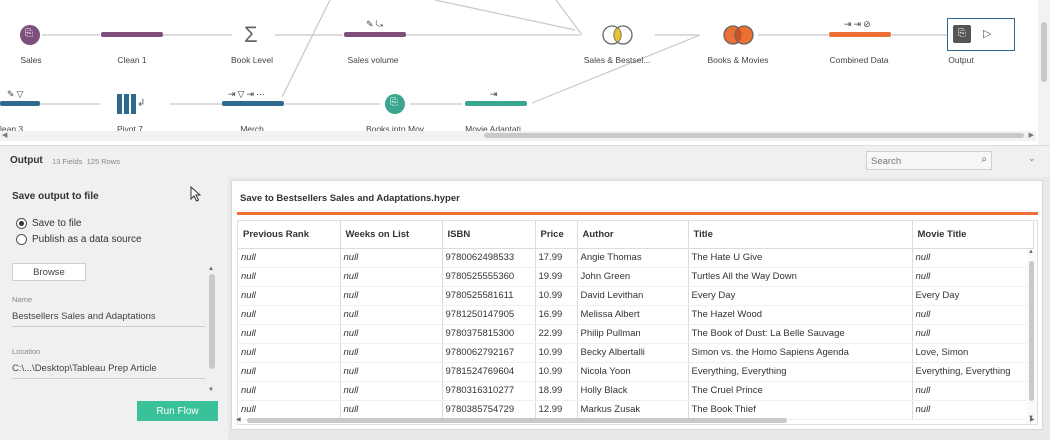 This screenshot has width=1050, height=440. What do you see at coordinates (289, 235) in the screenshot?
I see `column-header: Previous Rank` at bounding box center [289, 235].